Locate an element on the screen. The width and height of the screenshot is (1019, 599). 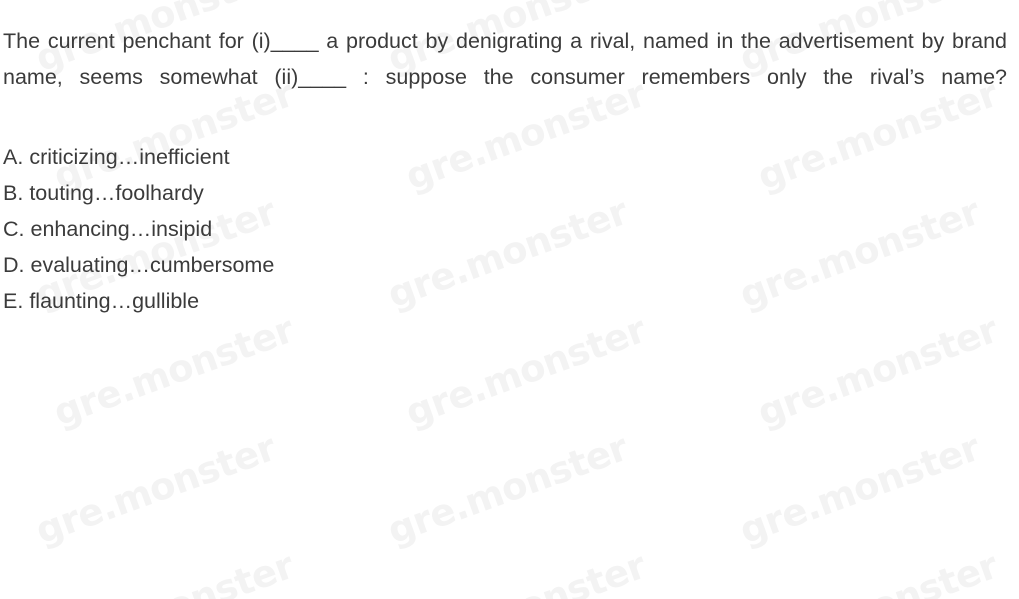
answer-option-c-letter: C. is located at coordinates (14, 229).